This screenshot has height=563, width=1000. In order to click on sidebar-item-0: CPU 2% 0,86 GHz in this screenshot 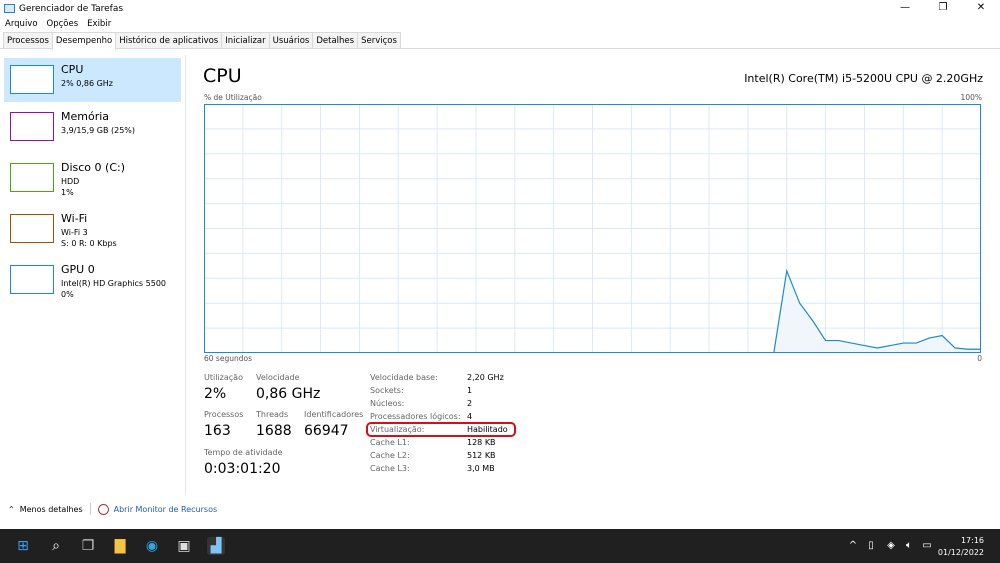, I will do `click(92, 80)`.